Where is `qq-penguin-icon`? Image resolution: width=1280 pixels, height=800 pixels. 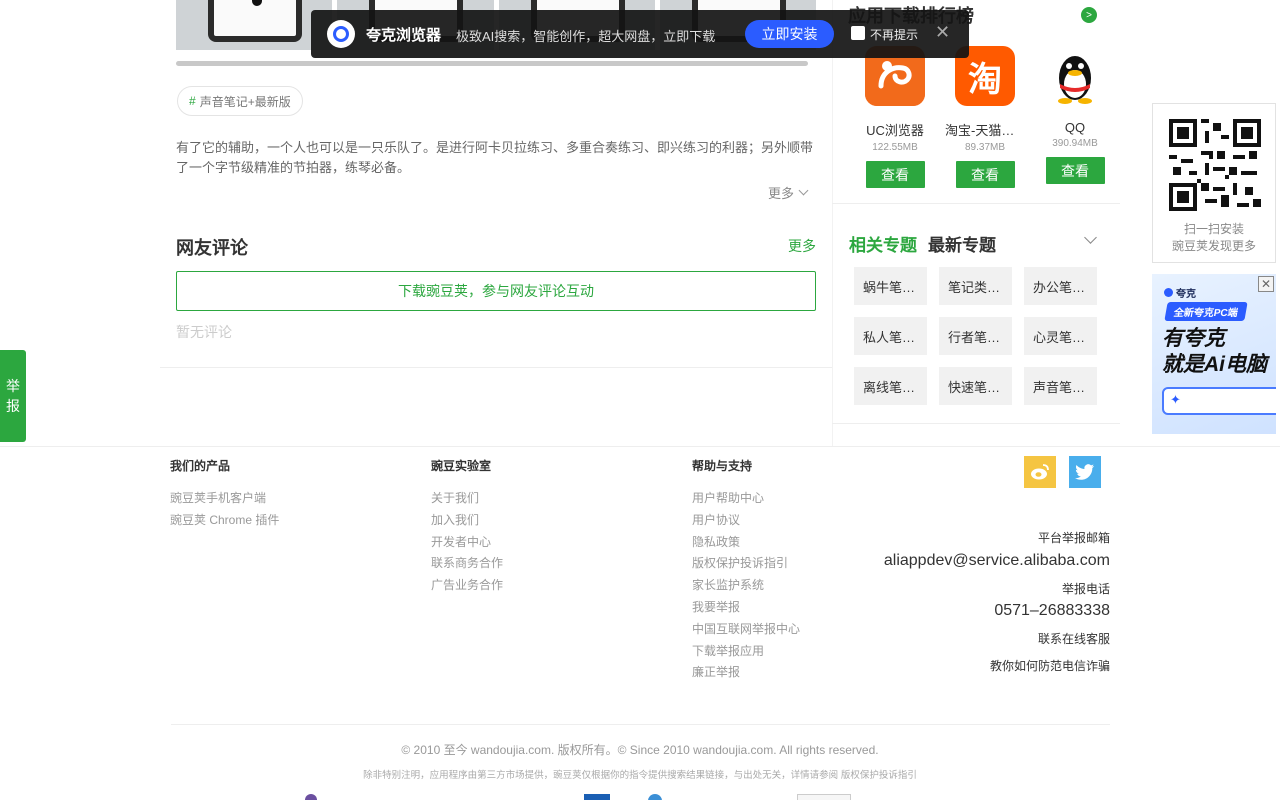
qq-penguin-icon is located at coordinates (1075, 76).